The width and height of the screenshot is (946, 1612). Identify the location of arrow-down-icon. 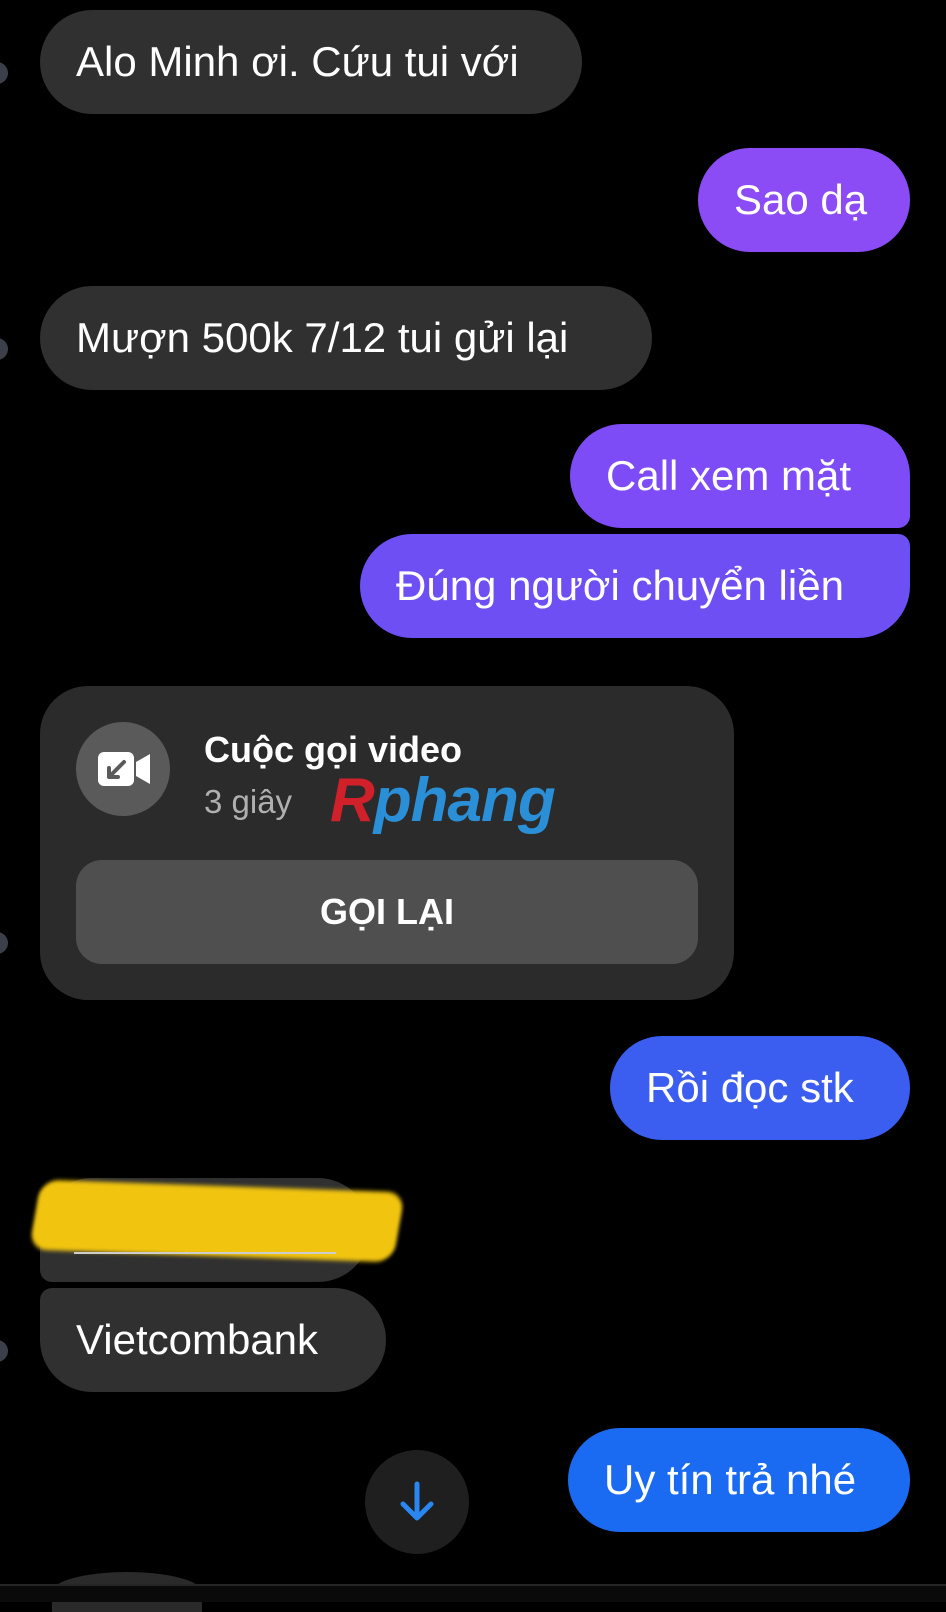
(417, 1501).